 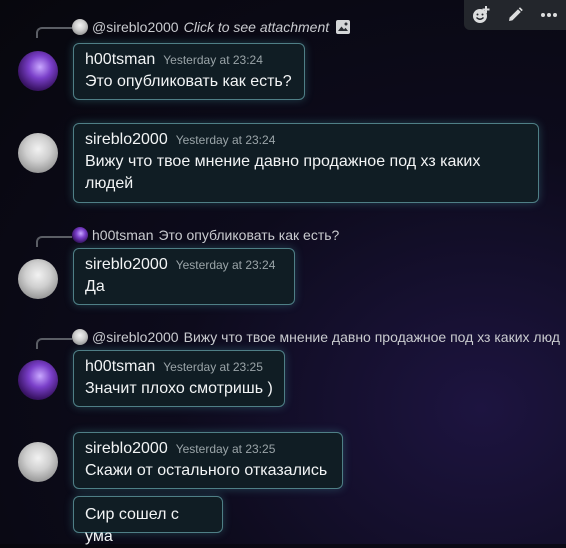 I want to click on message-toolbar, so click(x=515, y=15).